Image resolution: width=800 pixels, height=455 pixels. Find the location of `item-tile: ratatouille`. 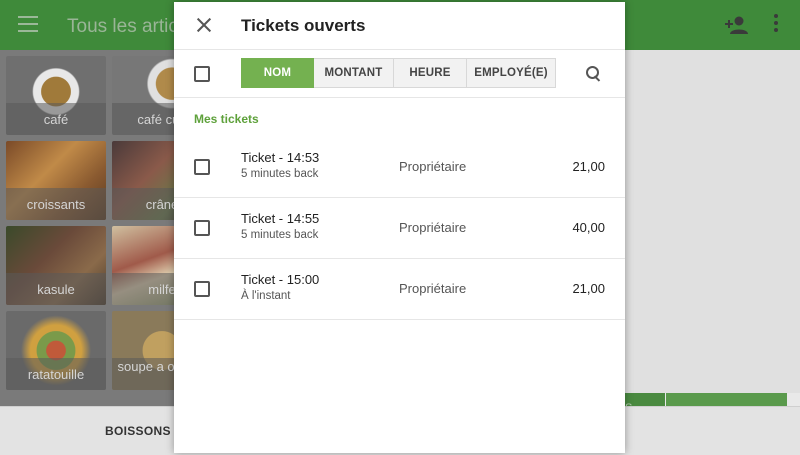

item-tile: ratatouille is located at coordinates (56, 350).